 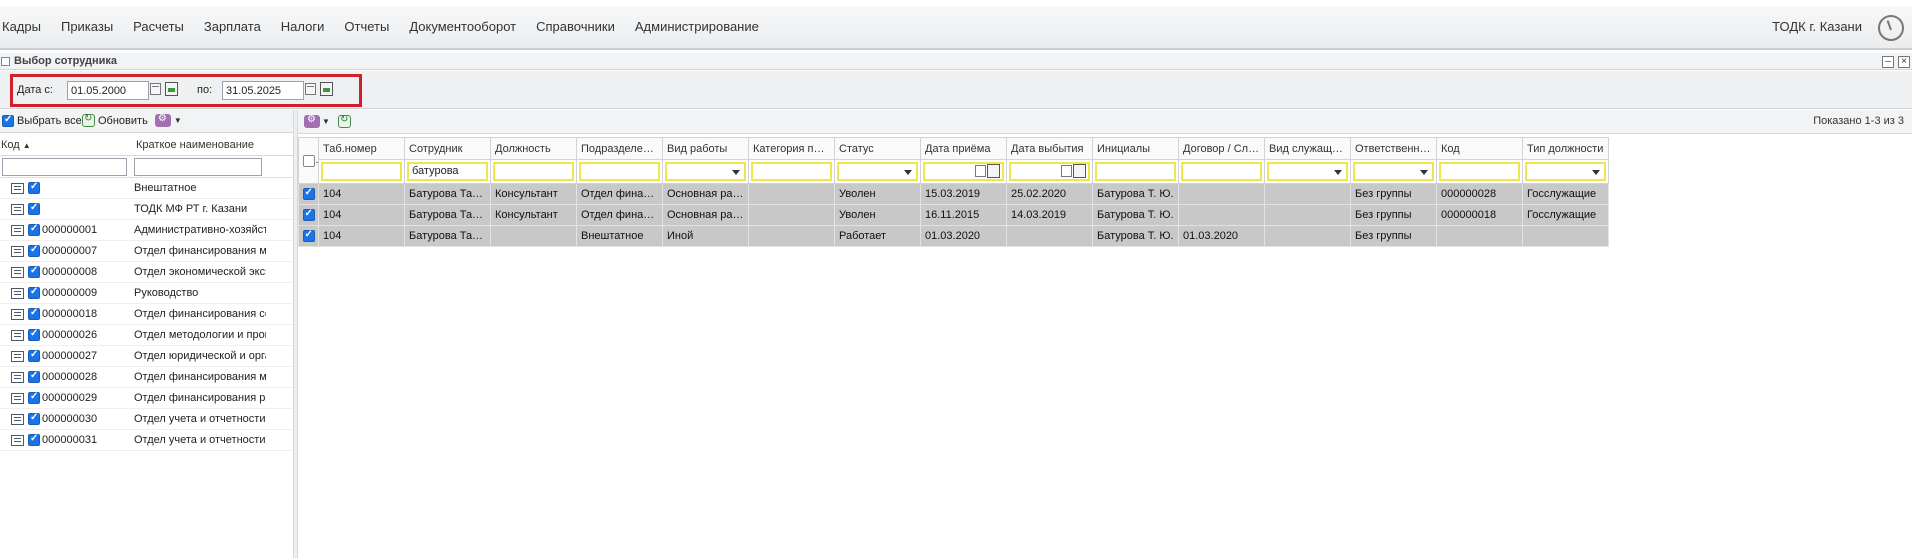 I want to click on list-item: 000000026 Отдел методологии и процедур, so click(x=147, y=335).